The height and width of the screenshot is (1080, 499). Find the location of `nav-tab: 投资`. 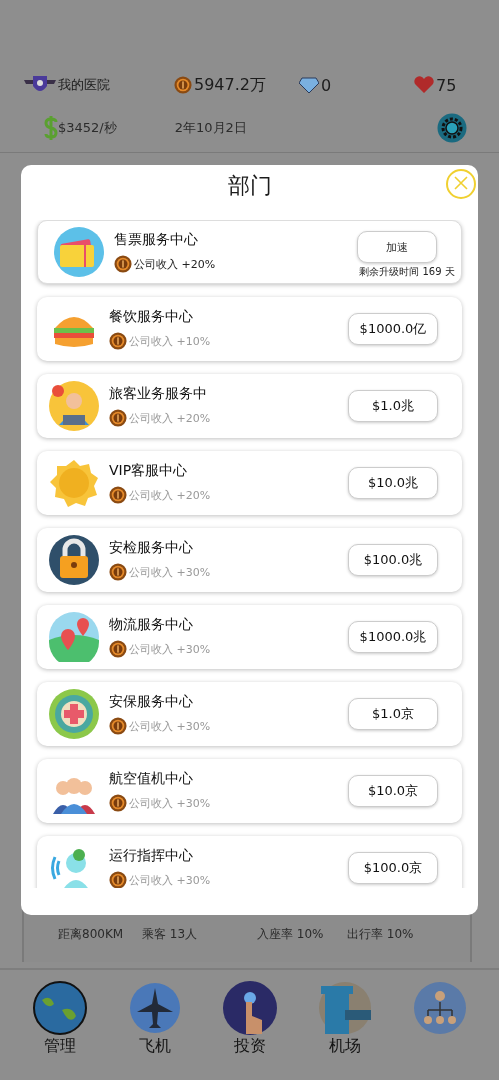

nav-tab: 投资 is located at coordinates (249, 1030).